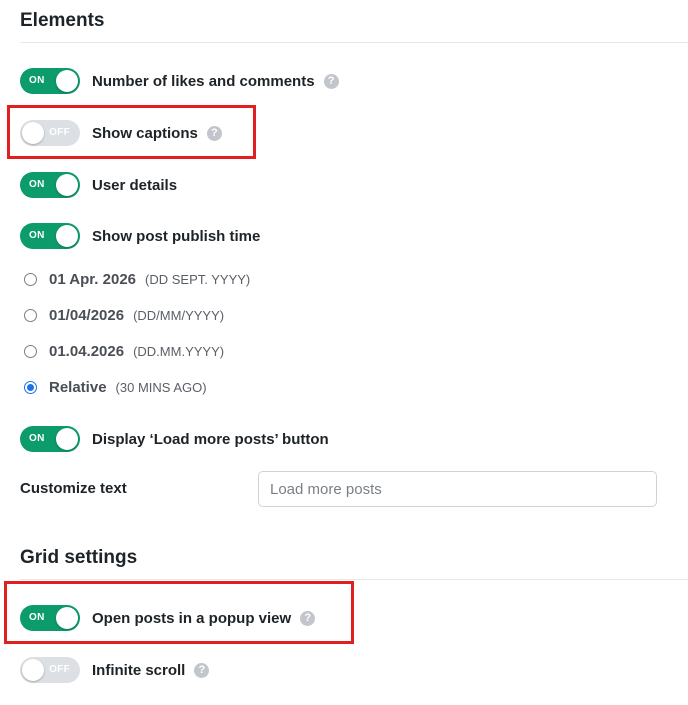 The width and height of the screenshot is (688, 705). Describe the element at coordinates (161, 387) in the screenshot. I see `date-format-hint: (30 MINS AGO)` at that location.